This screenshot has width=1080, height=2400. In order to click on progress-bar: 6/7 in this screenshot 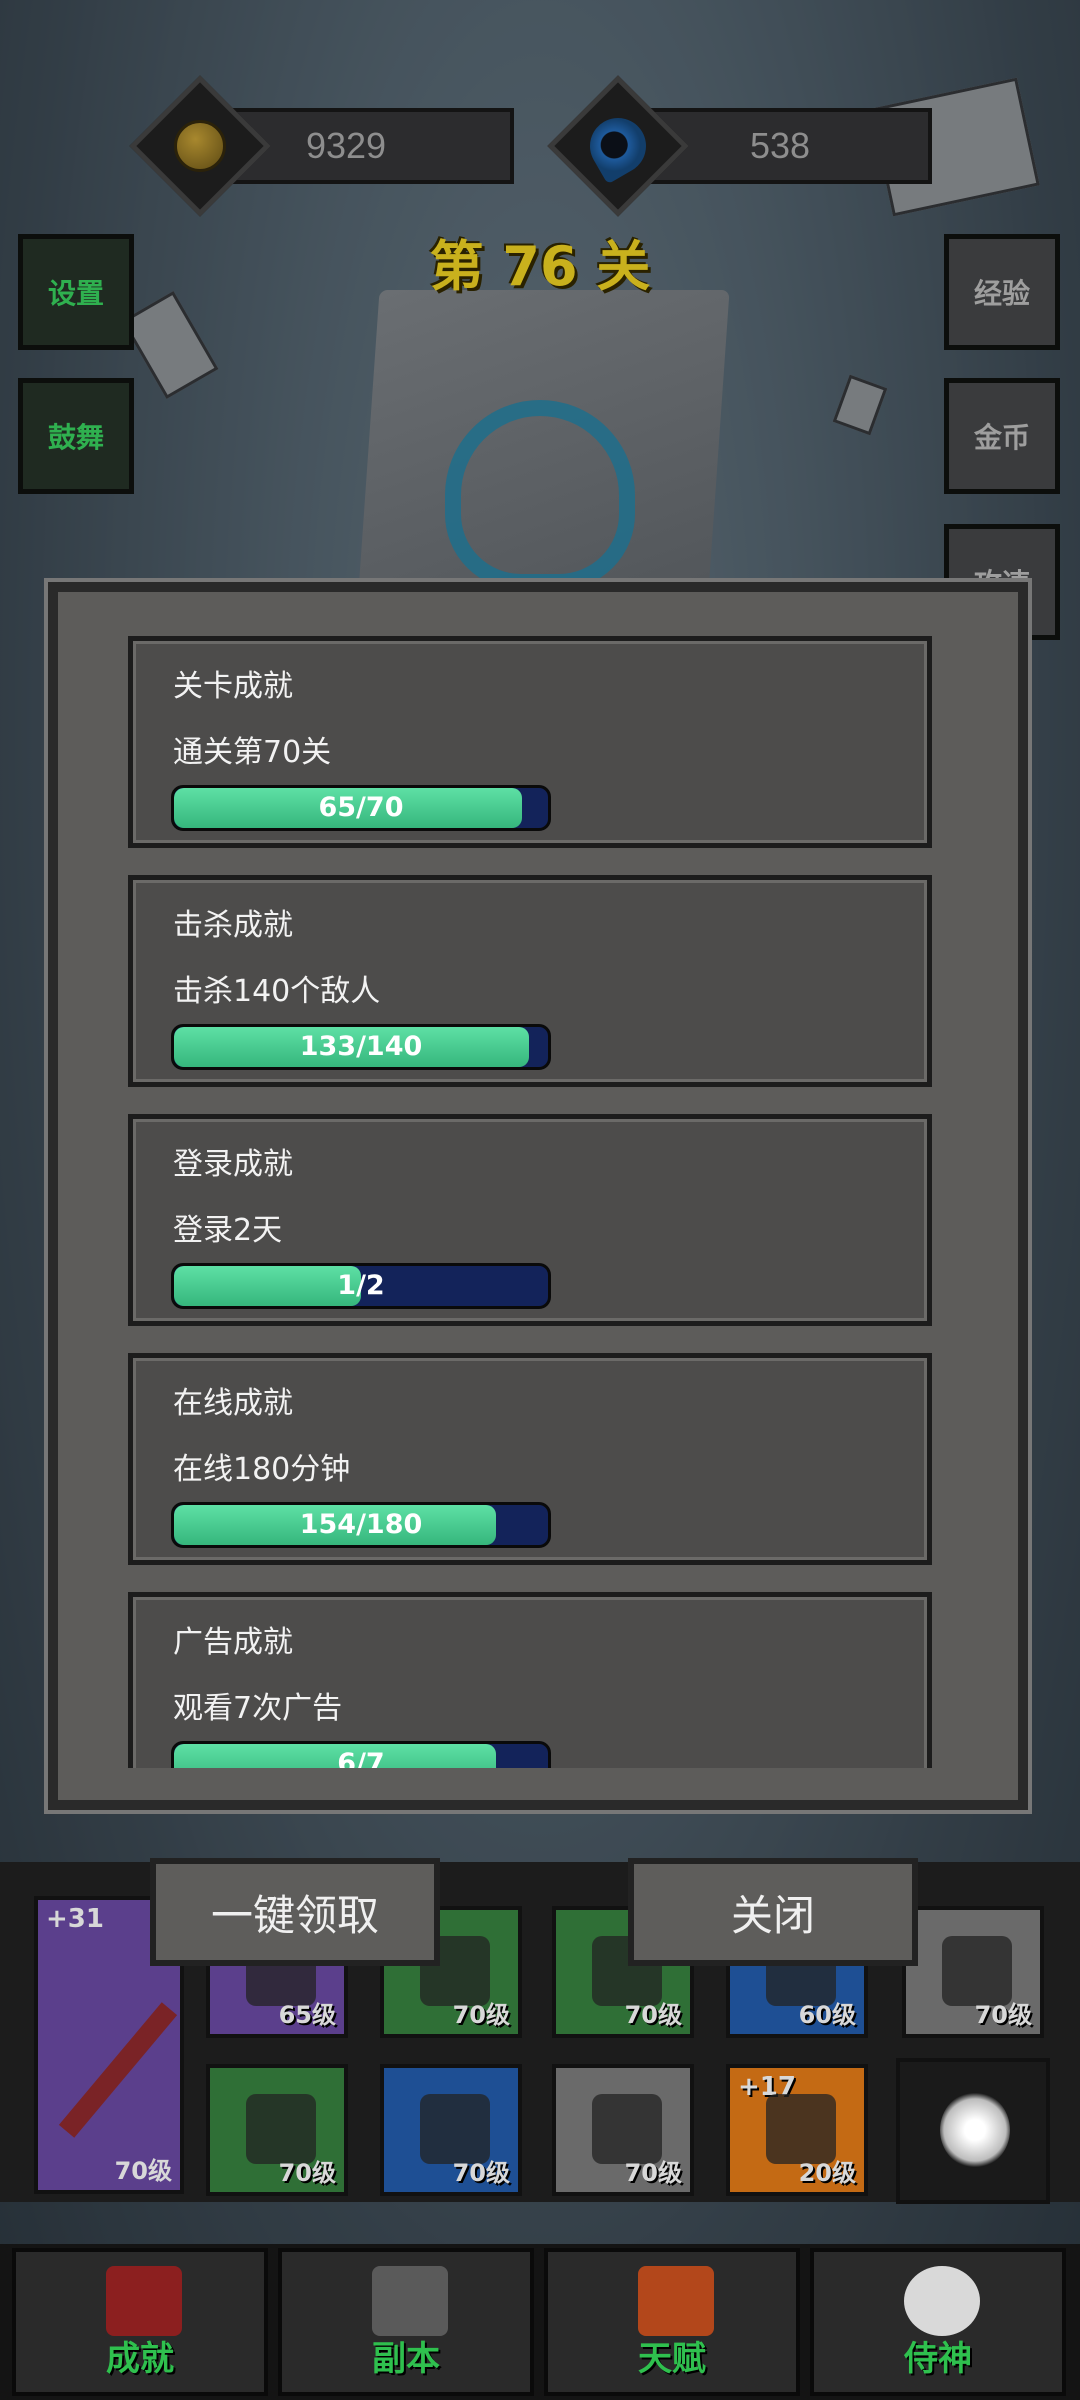, I will do `click(361, 1754)`.